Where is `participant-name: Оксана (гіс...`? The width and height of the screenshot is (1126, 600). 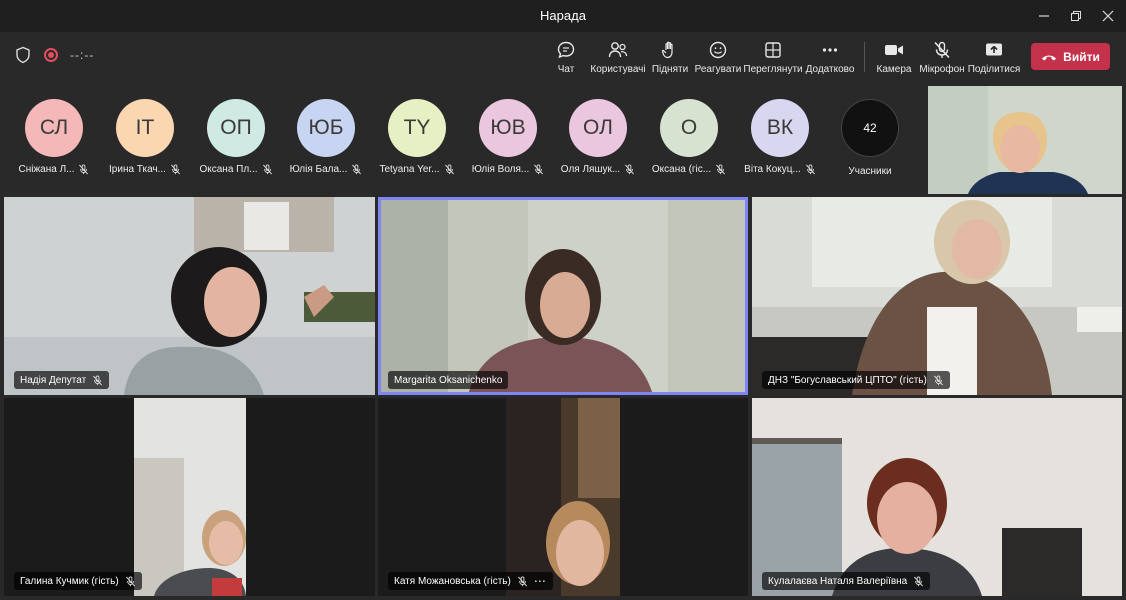
participant-name: Оксана (гіс... is located at coordinates (681, 169).